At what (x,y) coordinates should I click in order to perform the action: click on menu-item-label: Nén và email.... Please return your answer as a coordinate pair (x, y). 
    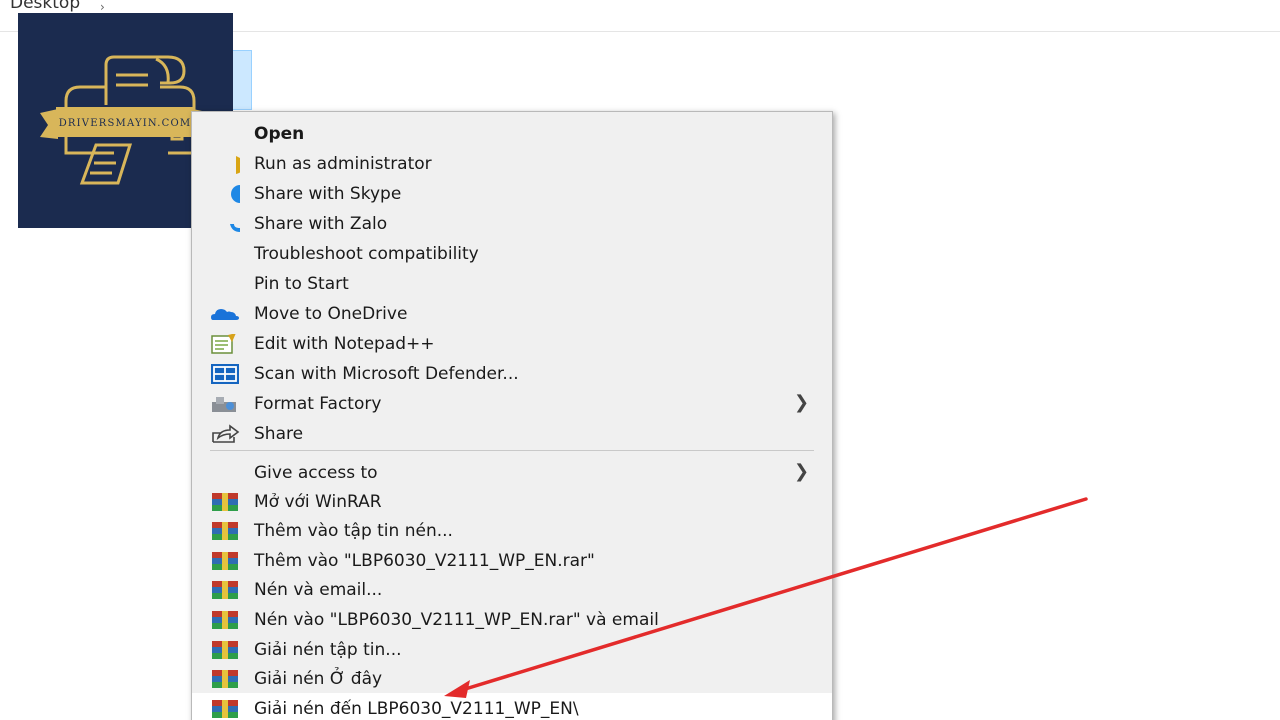
    Looking at the image, I should click on (318, 590).